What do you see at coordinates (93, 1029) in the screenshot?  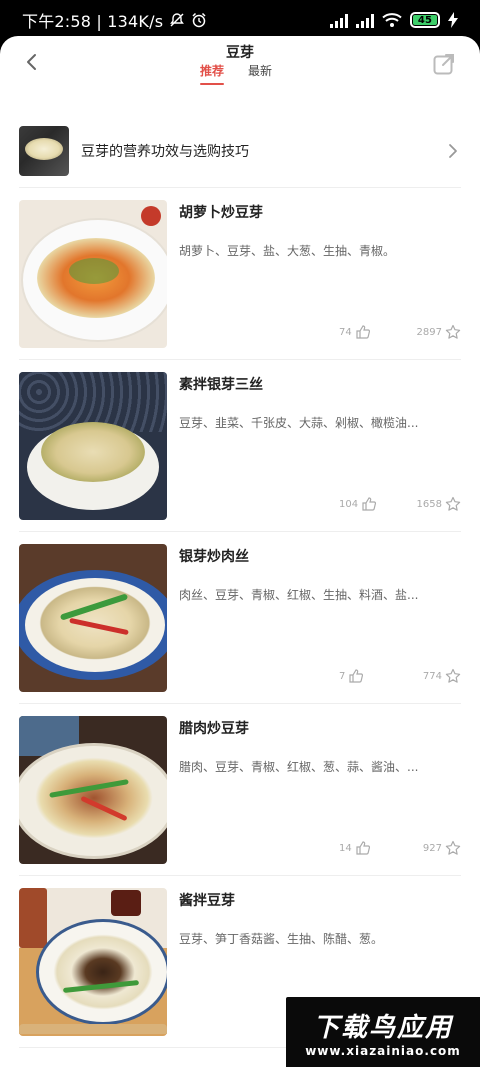 I see `recipe-thumbnail-partial` at bounding box center [93, 1029].